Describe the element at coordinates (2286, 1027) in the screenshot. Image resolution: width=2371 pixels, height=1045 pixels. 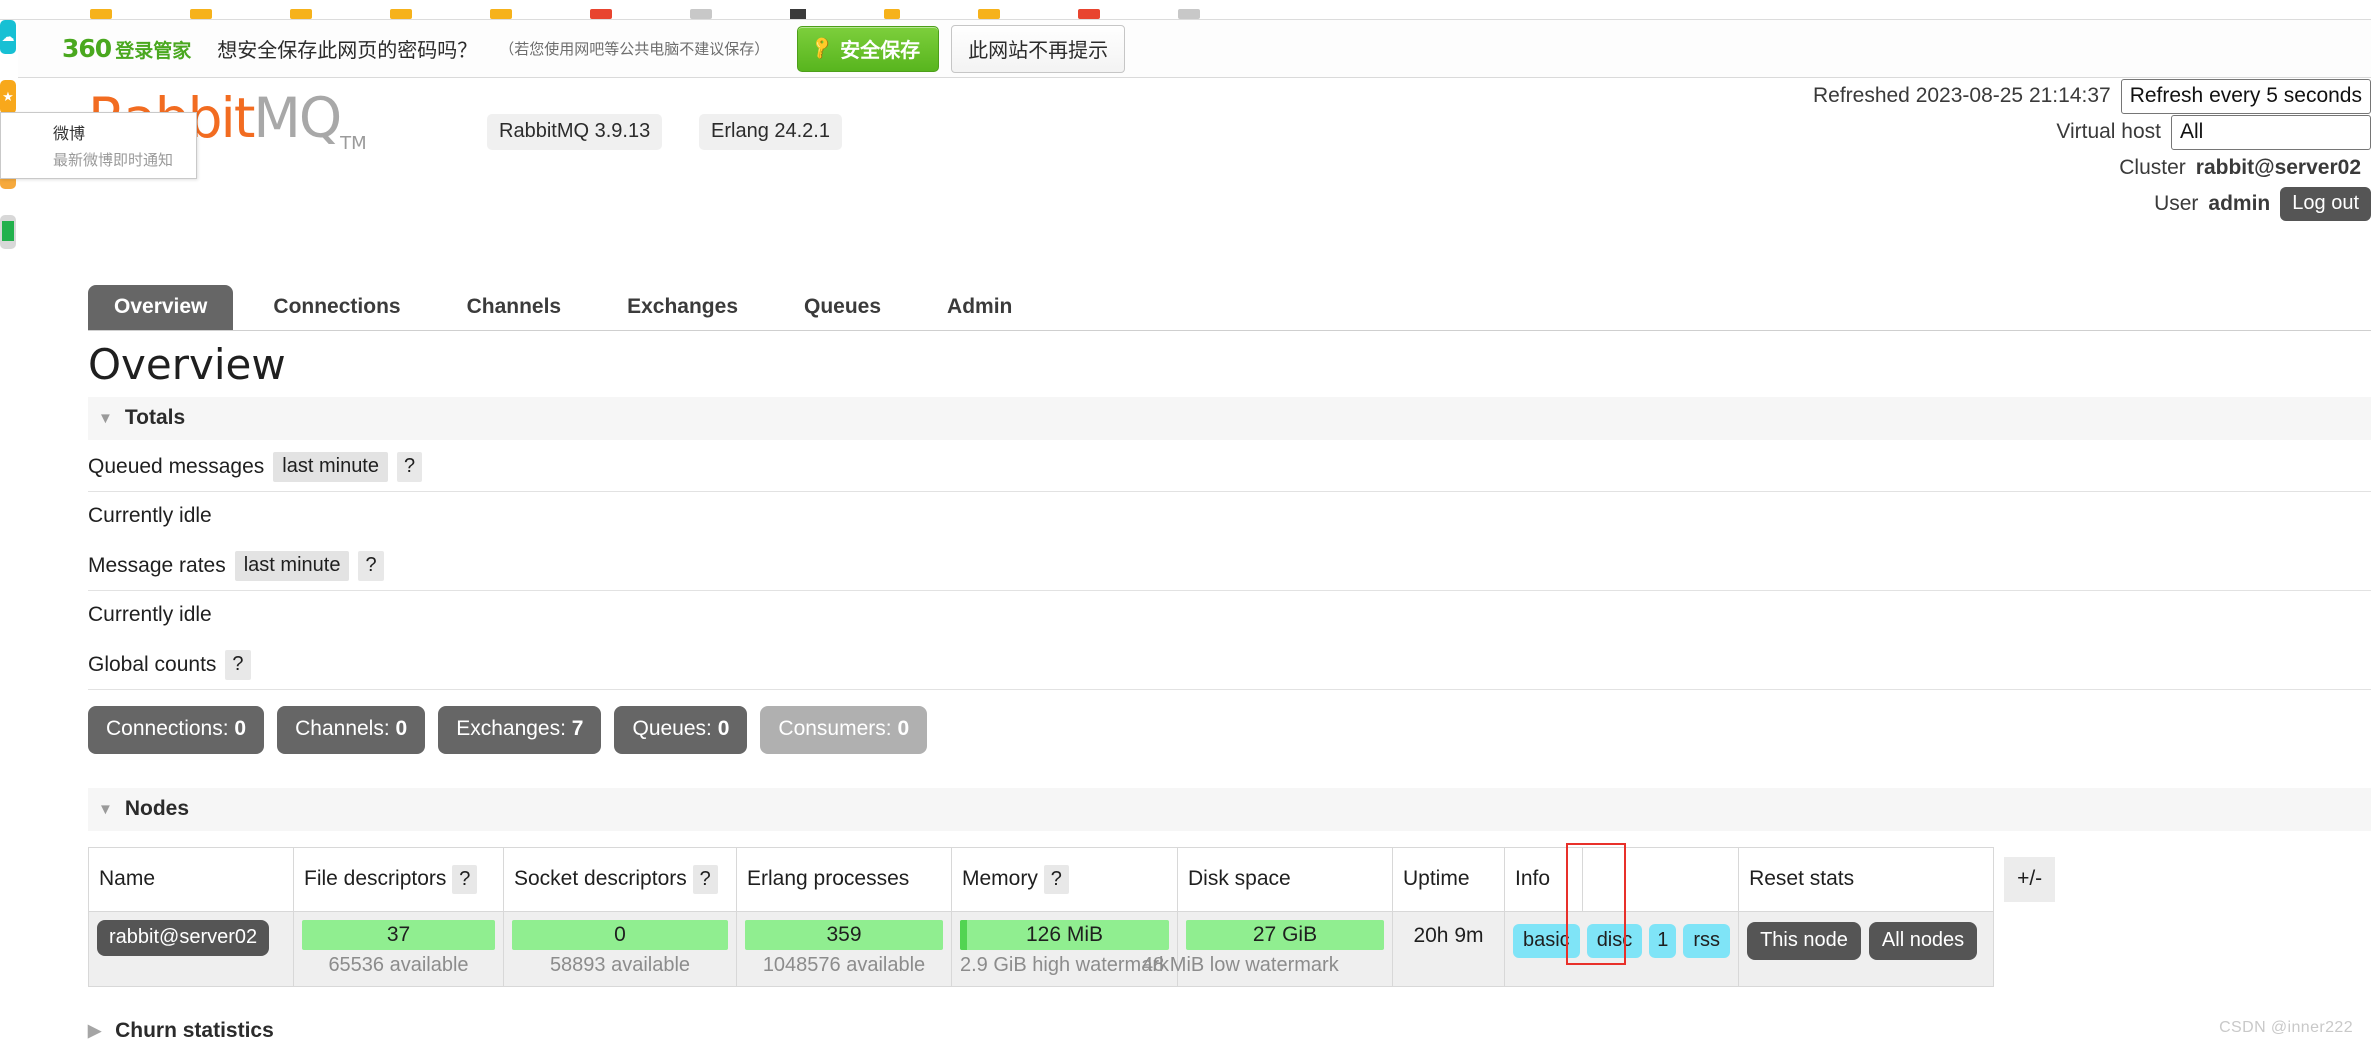
I see `csdn-watermark: CSDN @inner222` at that location.